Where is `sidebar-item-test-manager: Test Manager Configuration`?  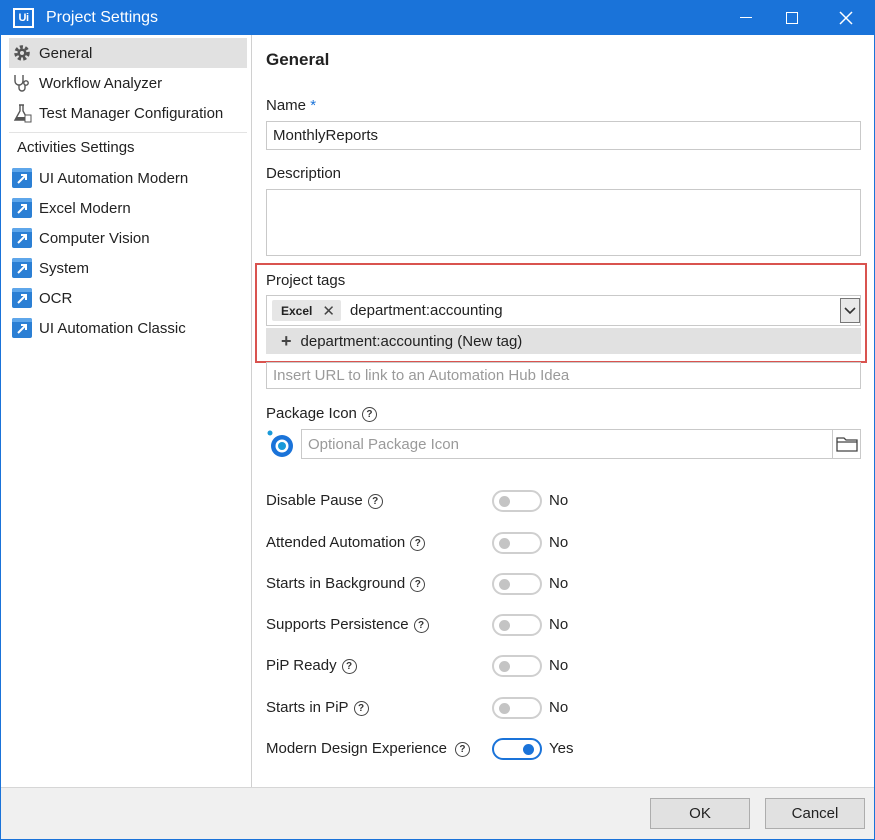
sidebar-item-test-manager: Test Manager Configuration is located at coordinates (128, 113).